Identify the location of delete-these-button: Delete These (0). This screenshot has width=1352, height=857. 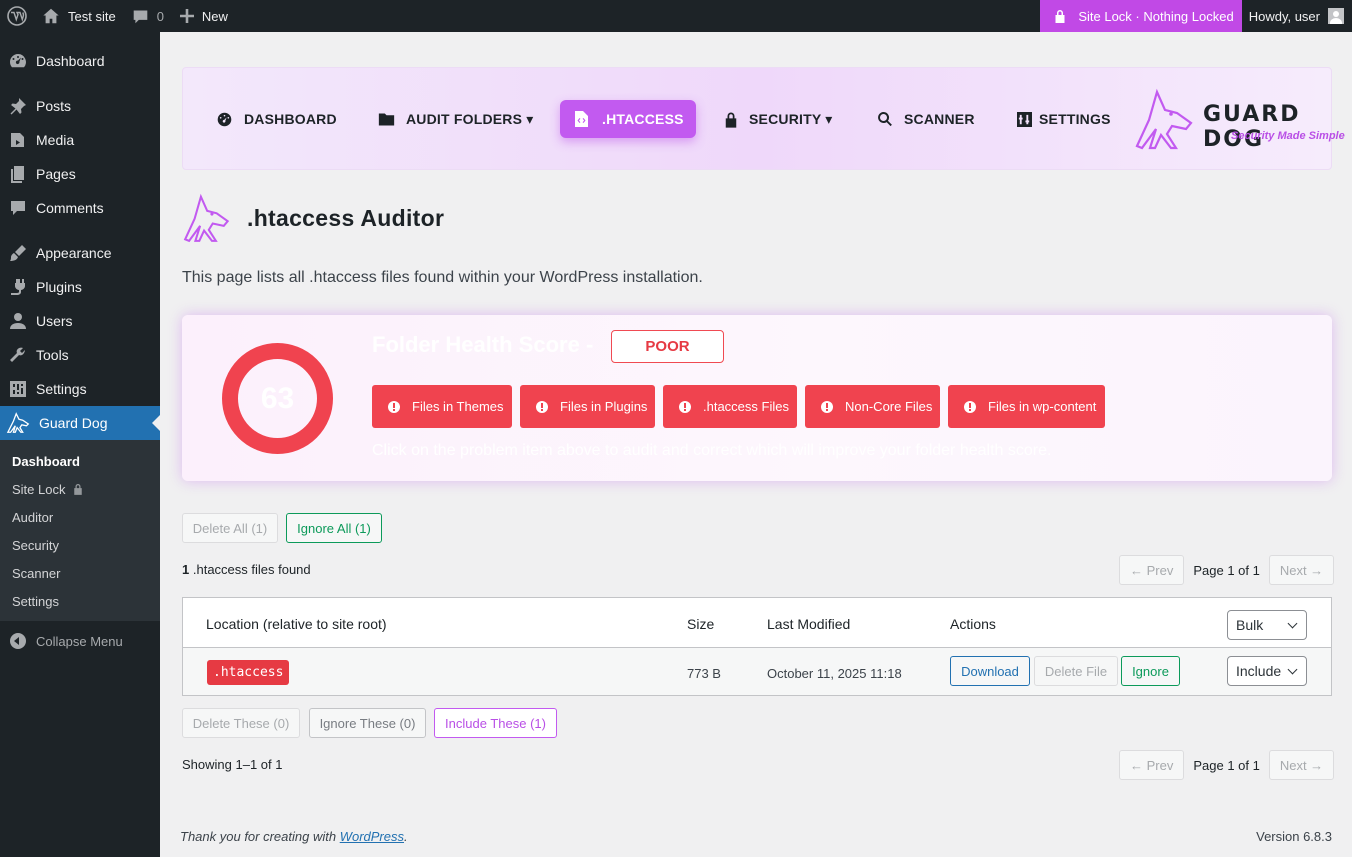
(241, 723).